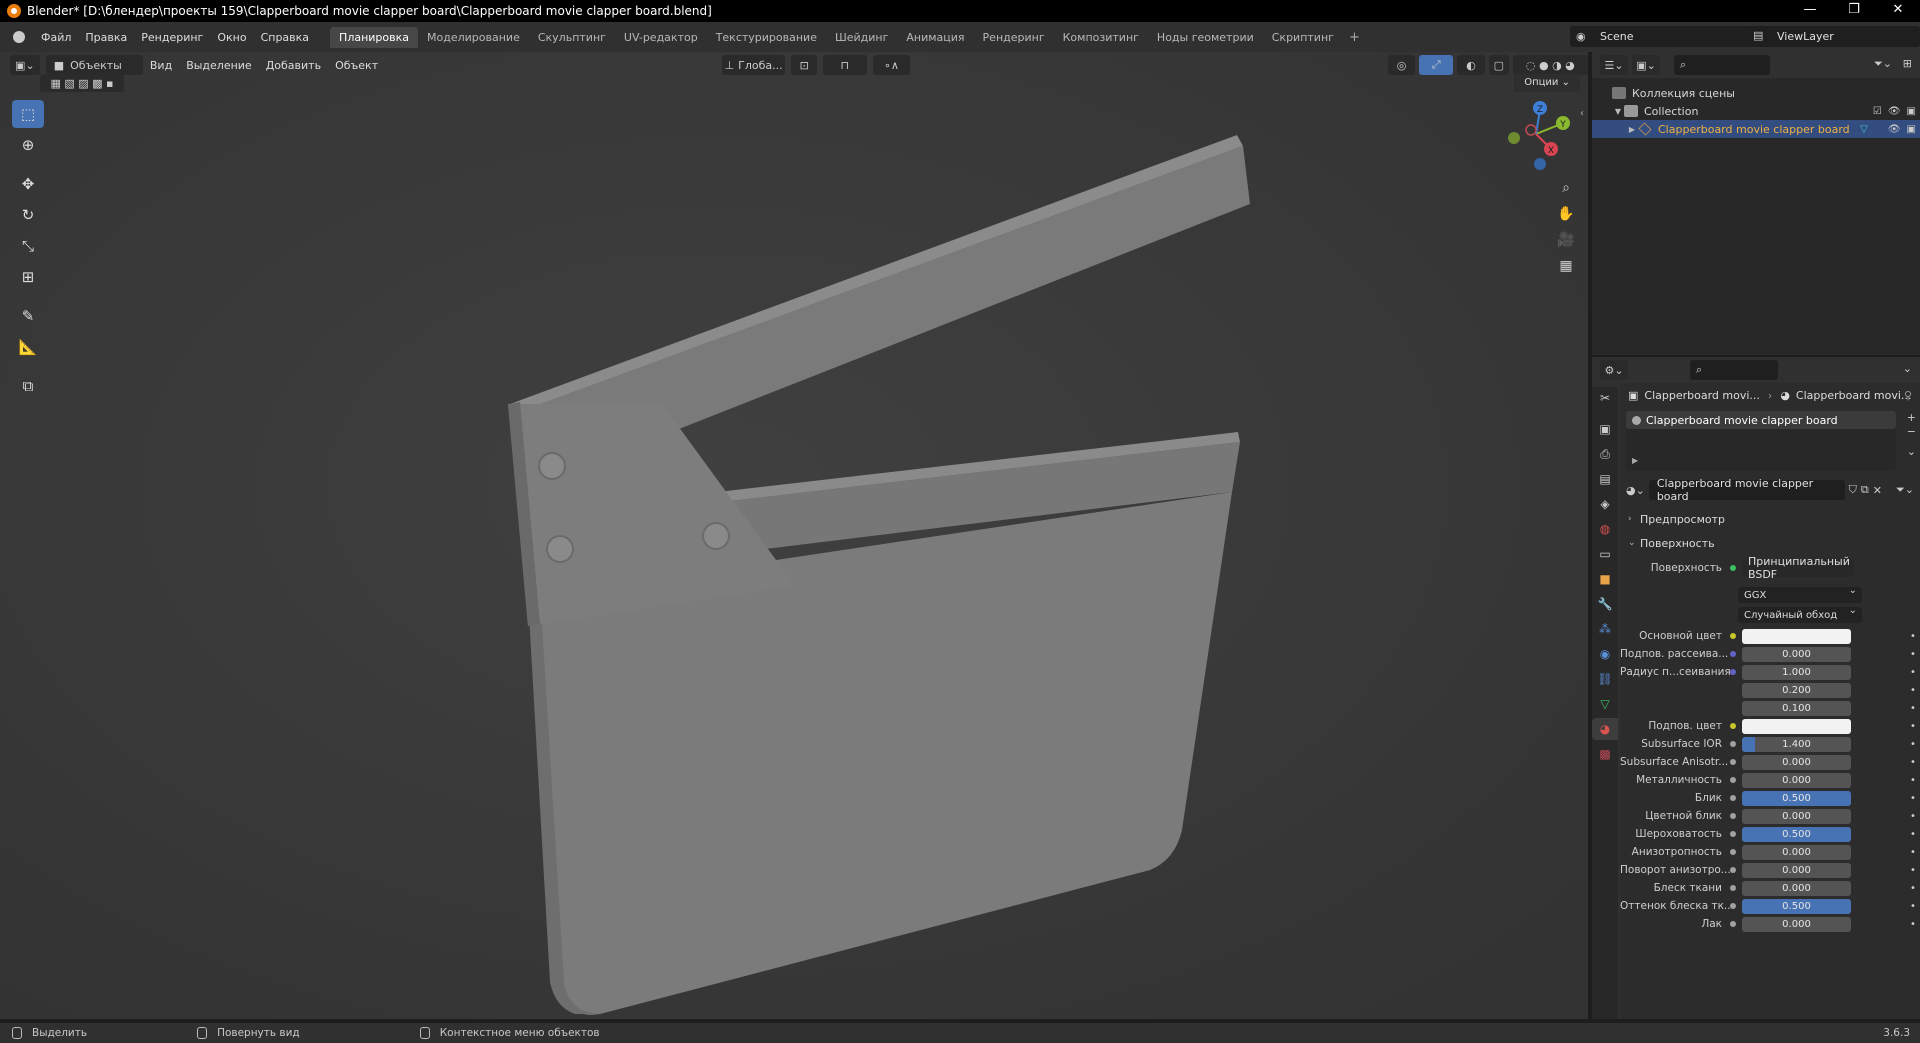 This screenshot has width=1920, height=1043. What do you see at coordinates (25, 65) in the screenshot?
I see `editor-type-button: ▣⌄` at bounding box center [25, 65].